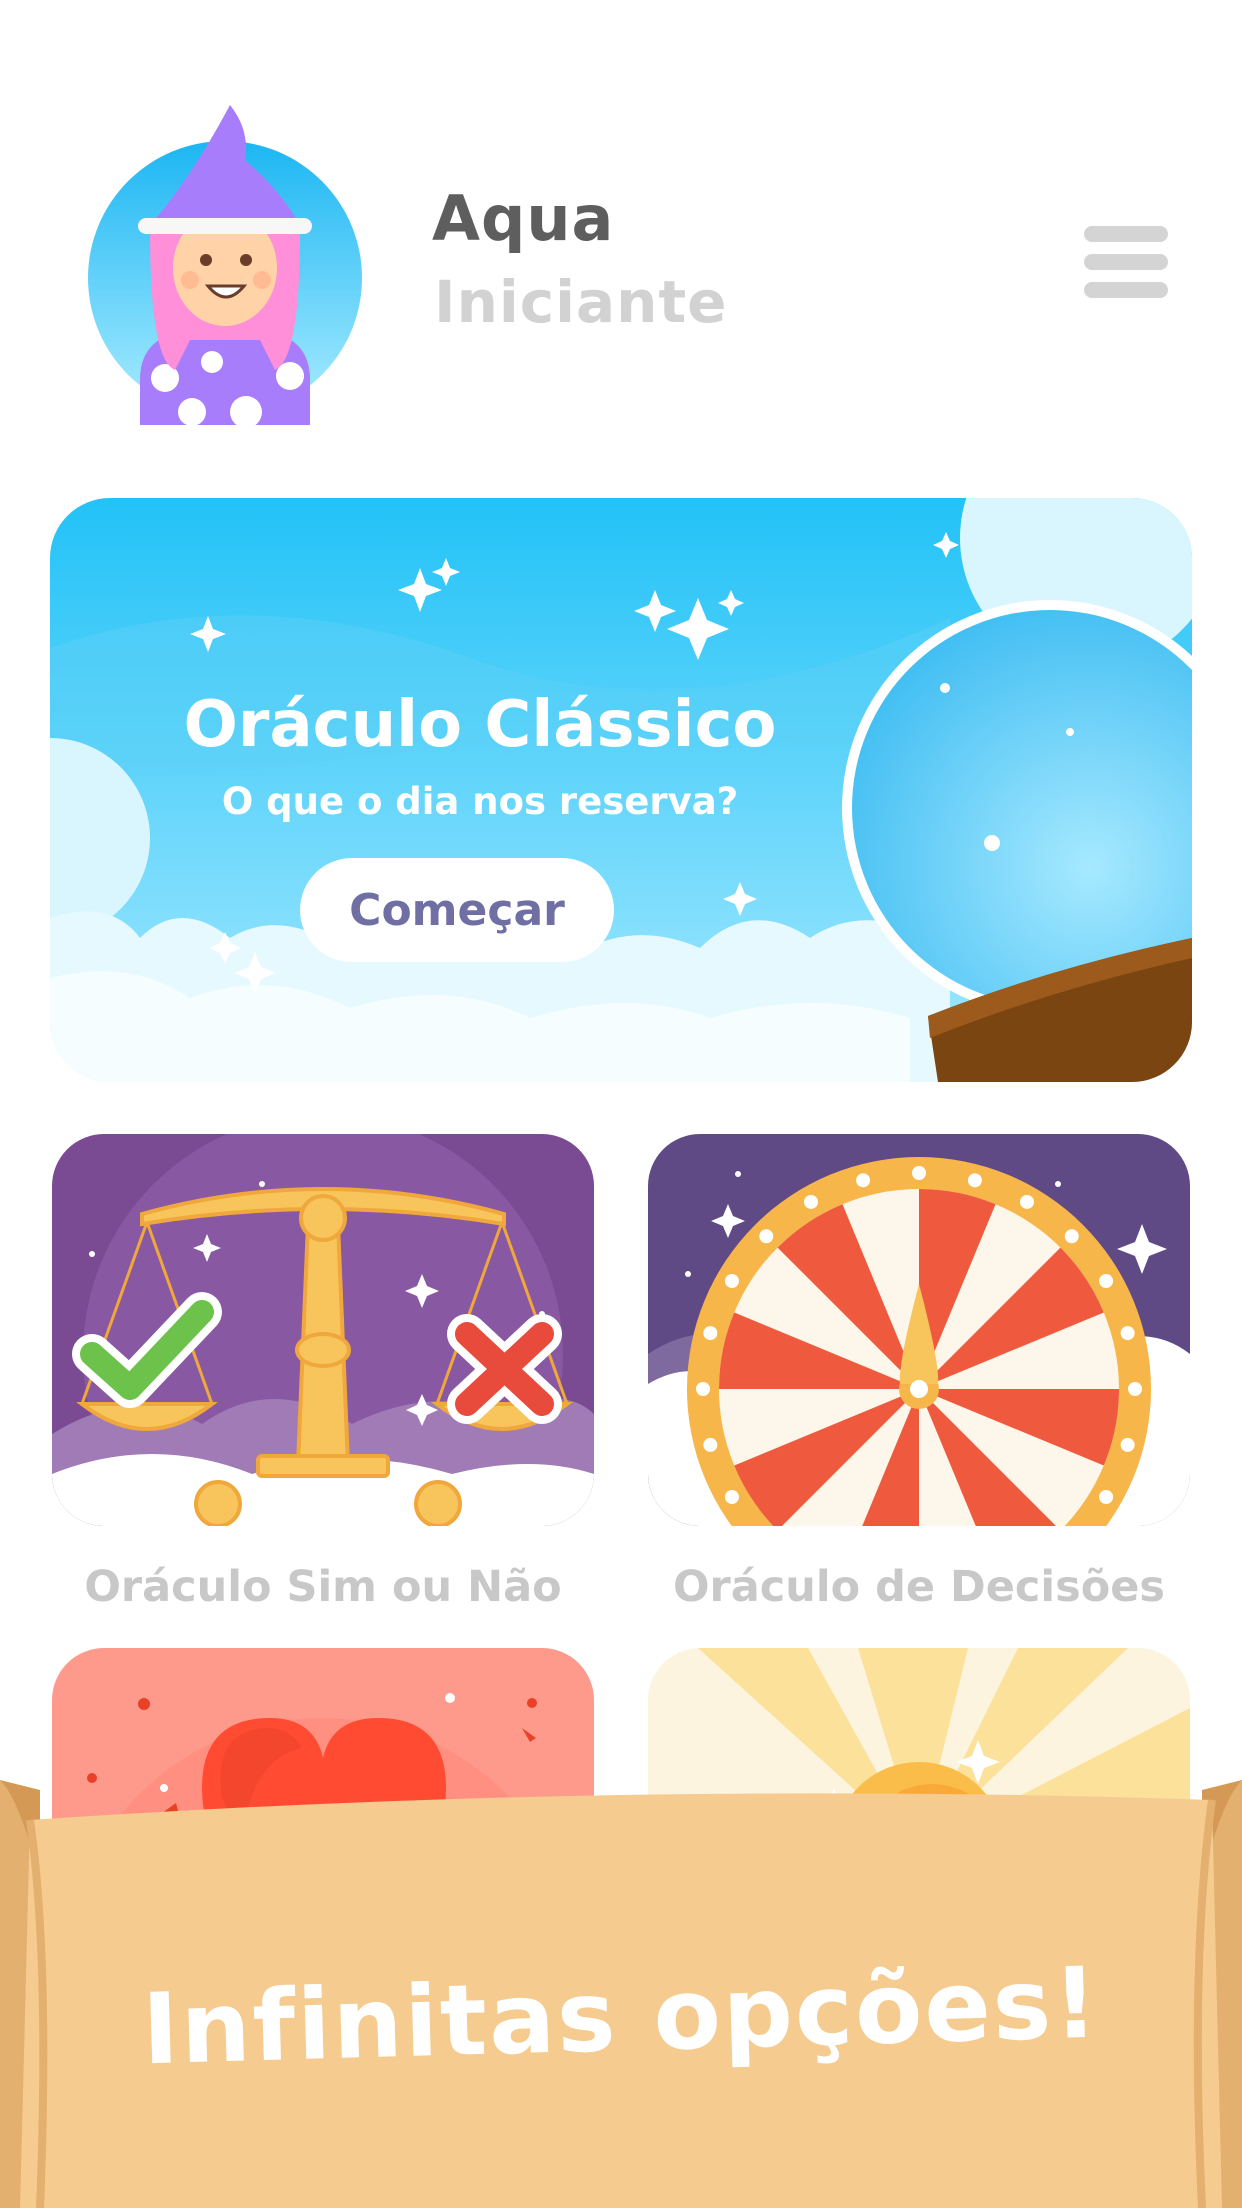 Image resolution: width=1242 pixels, height=2212 pixels. Describe the element at coordinates (457, 910) in the screenshot. I see `start-button: Começar` at that location.